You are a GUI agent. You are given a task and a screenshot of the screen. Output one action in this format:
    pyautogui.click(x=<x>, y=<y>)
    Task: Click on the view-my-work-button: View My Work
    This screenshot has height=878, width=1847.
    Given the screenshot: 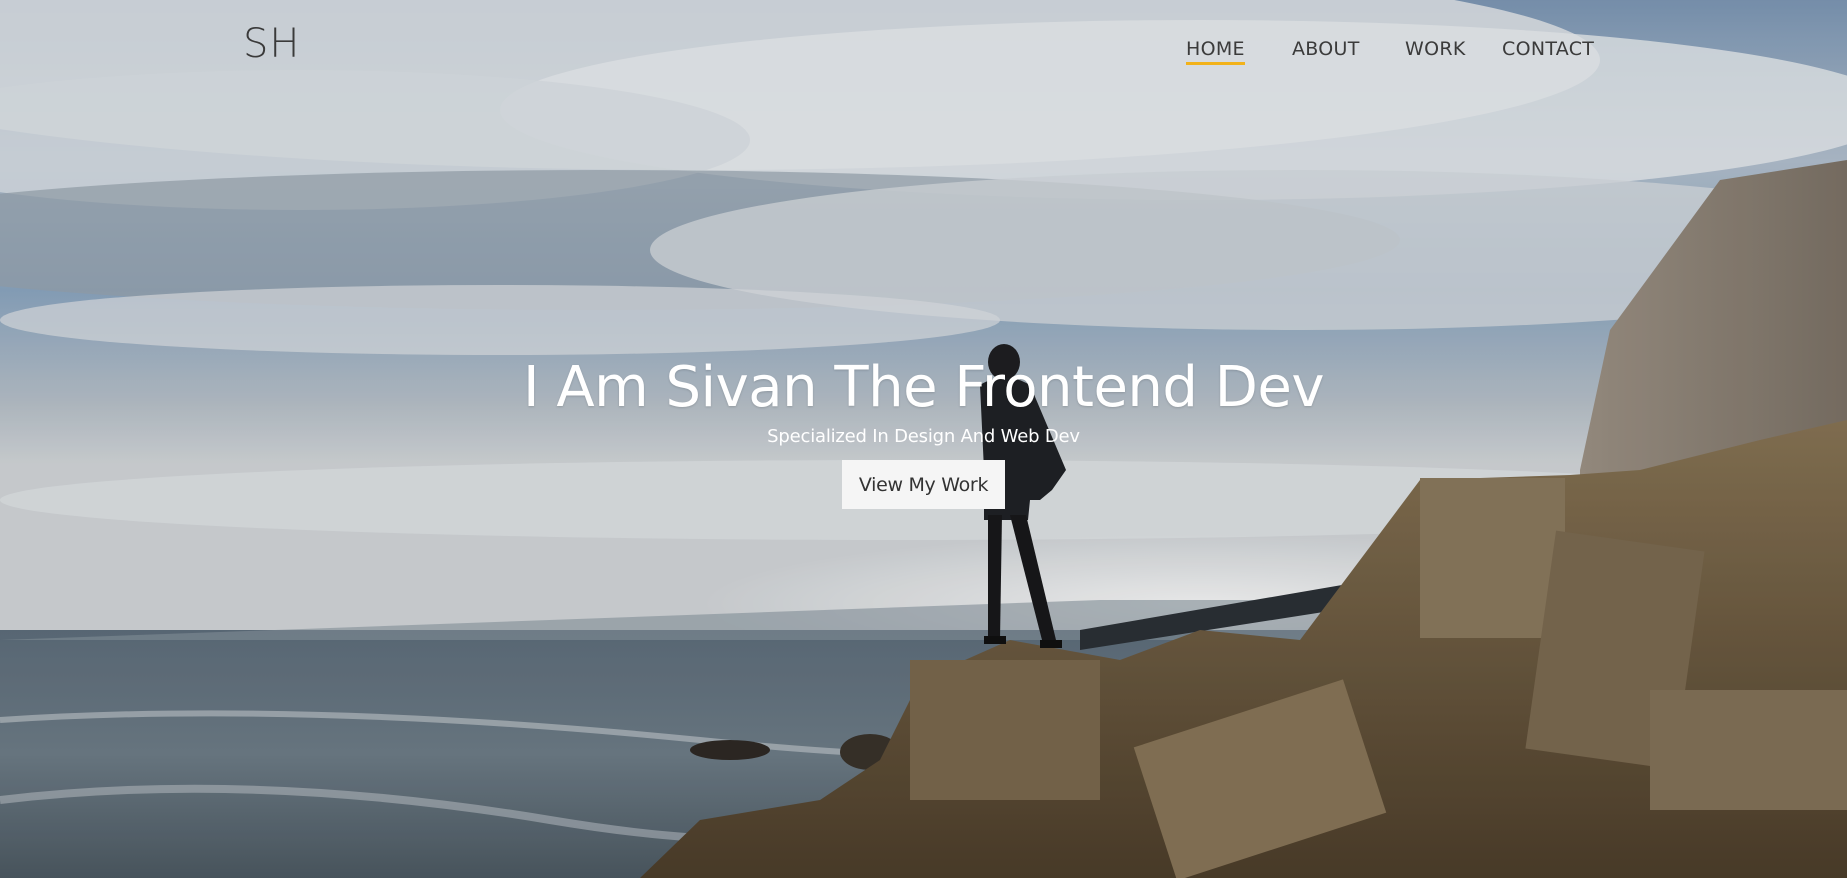 What is the action you would take?
    pyautogui.click(x=923, y=485)
    